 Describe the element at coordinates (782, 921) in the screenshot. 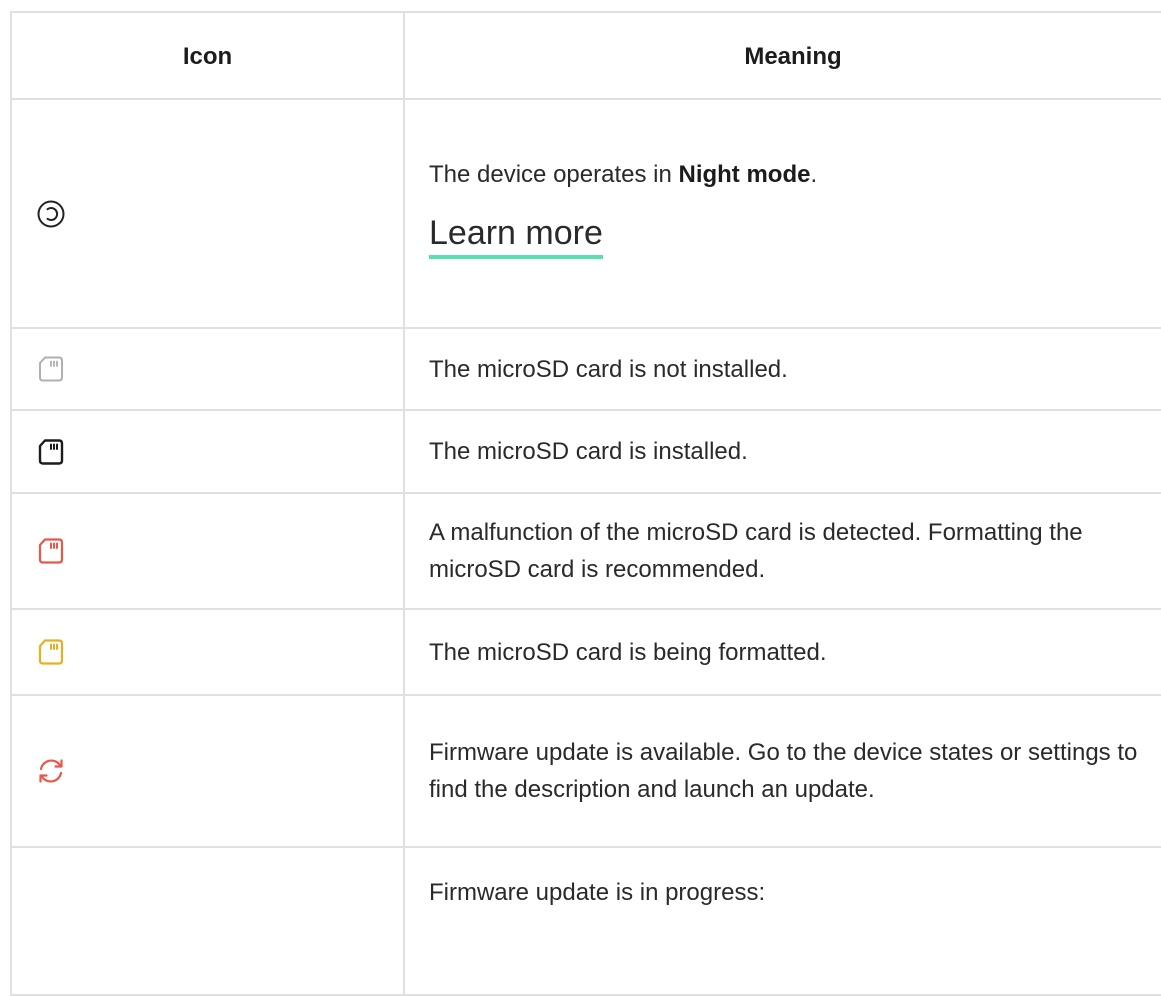

I see `meaning-cell: Firmware update is in progress:` at that location.